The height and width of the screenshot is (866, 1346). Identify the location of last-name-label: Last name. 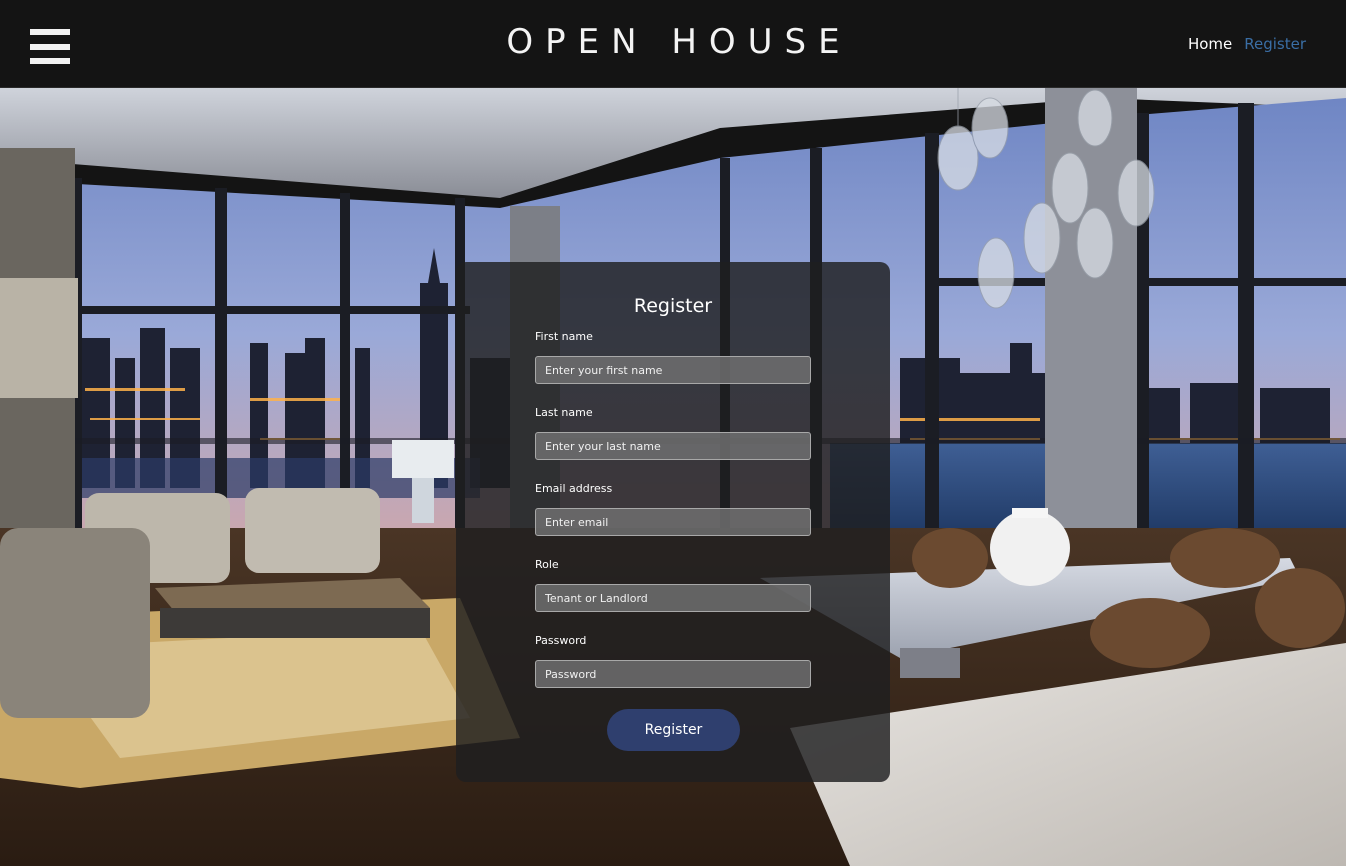
(564, 412).